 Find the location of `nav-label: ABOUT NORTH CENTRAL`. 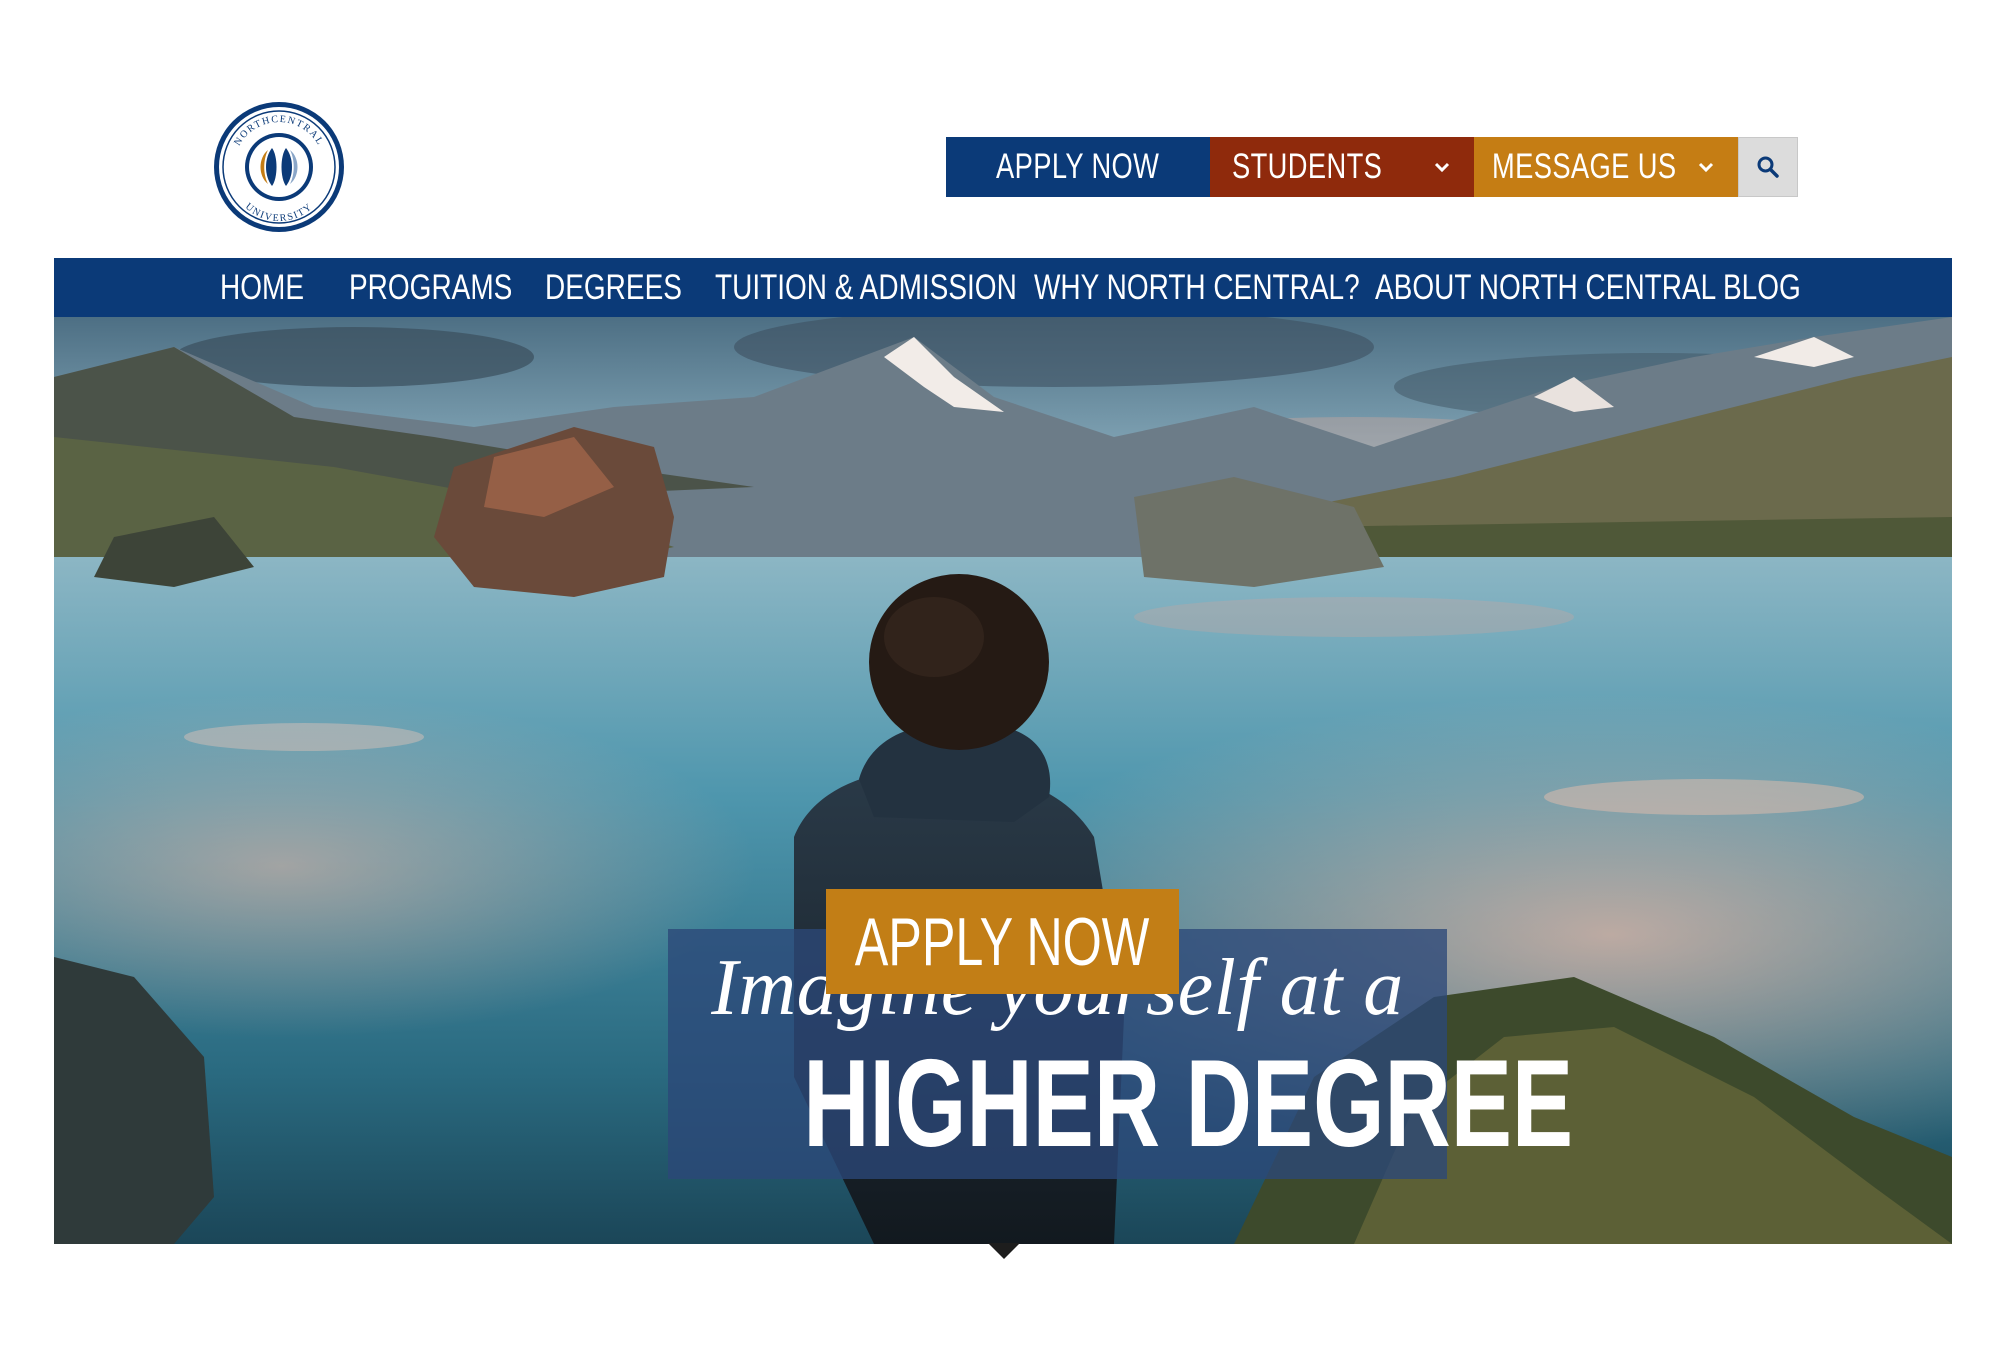

nav-label: ABOUT NORTH CENTRAL is located at coordinates (1546, 287).